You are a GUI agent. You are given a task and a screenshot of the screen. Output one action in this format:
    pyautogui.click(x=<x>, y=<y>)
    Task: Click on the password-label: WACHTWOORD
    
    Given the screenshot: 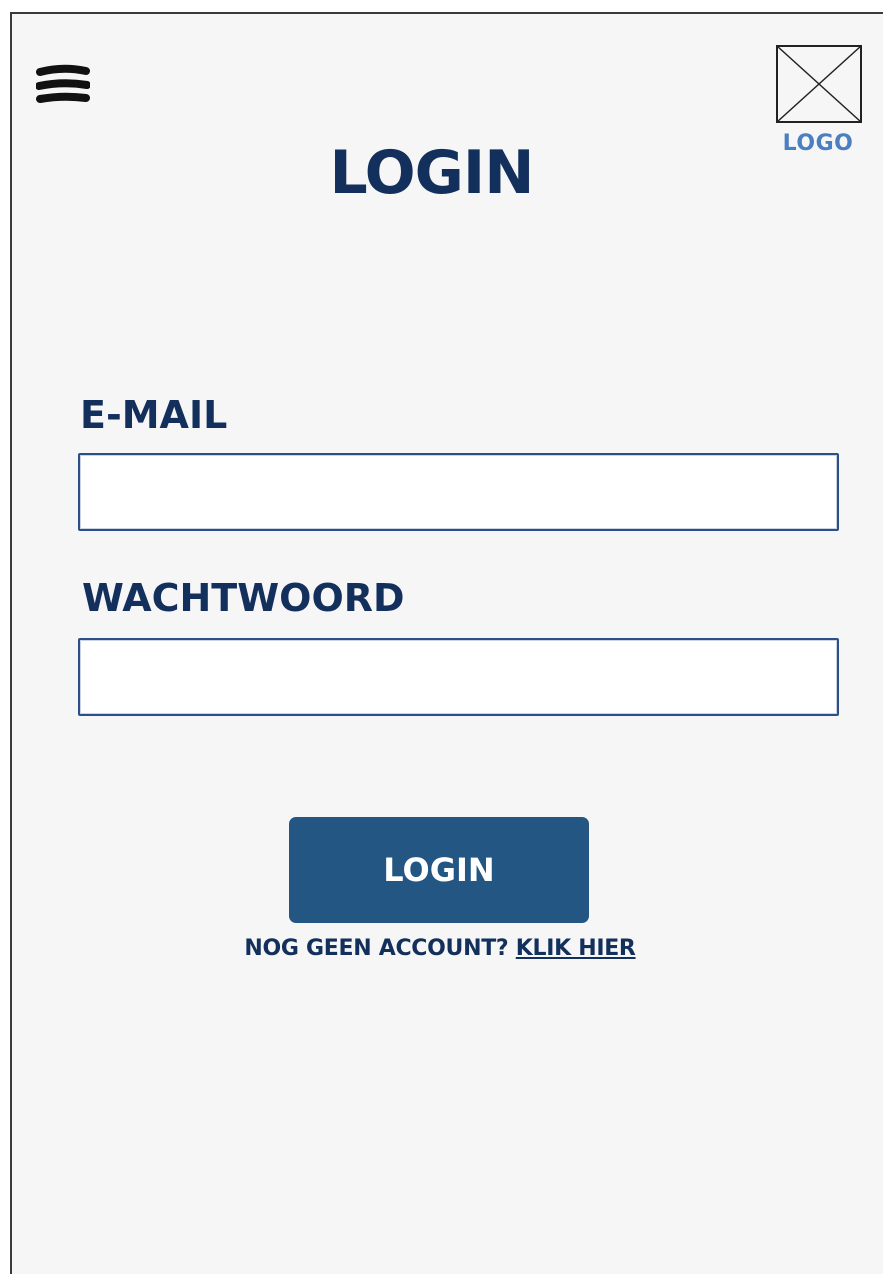 What is the action you would take?
    pyautogui.click(x=243, y=598)
    